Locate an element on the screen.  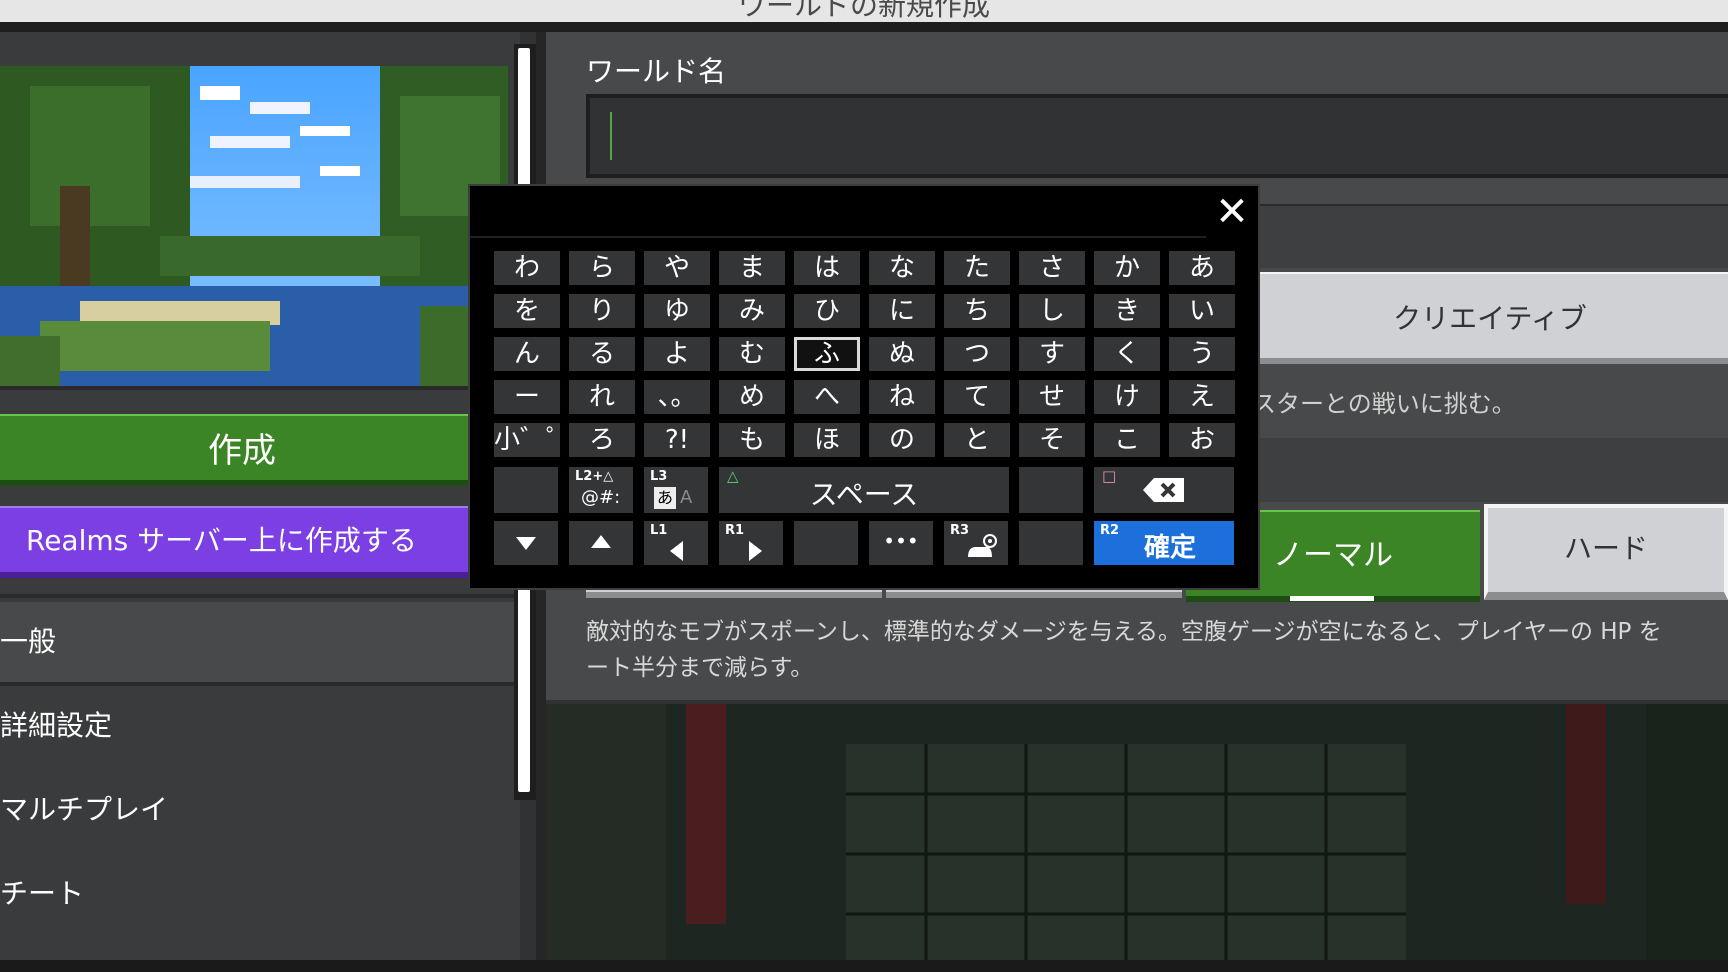
down-arrow-icon is located at coordinates (526, 543).